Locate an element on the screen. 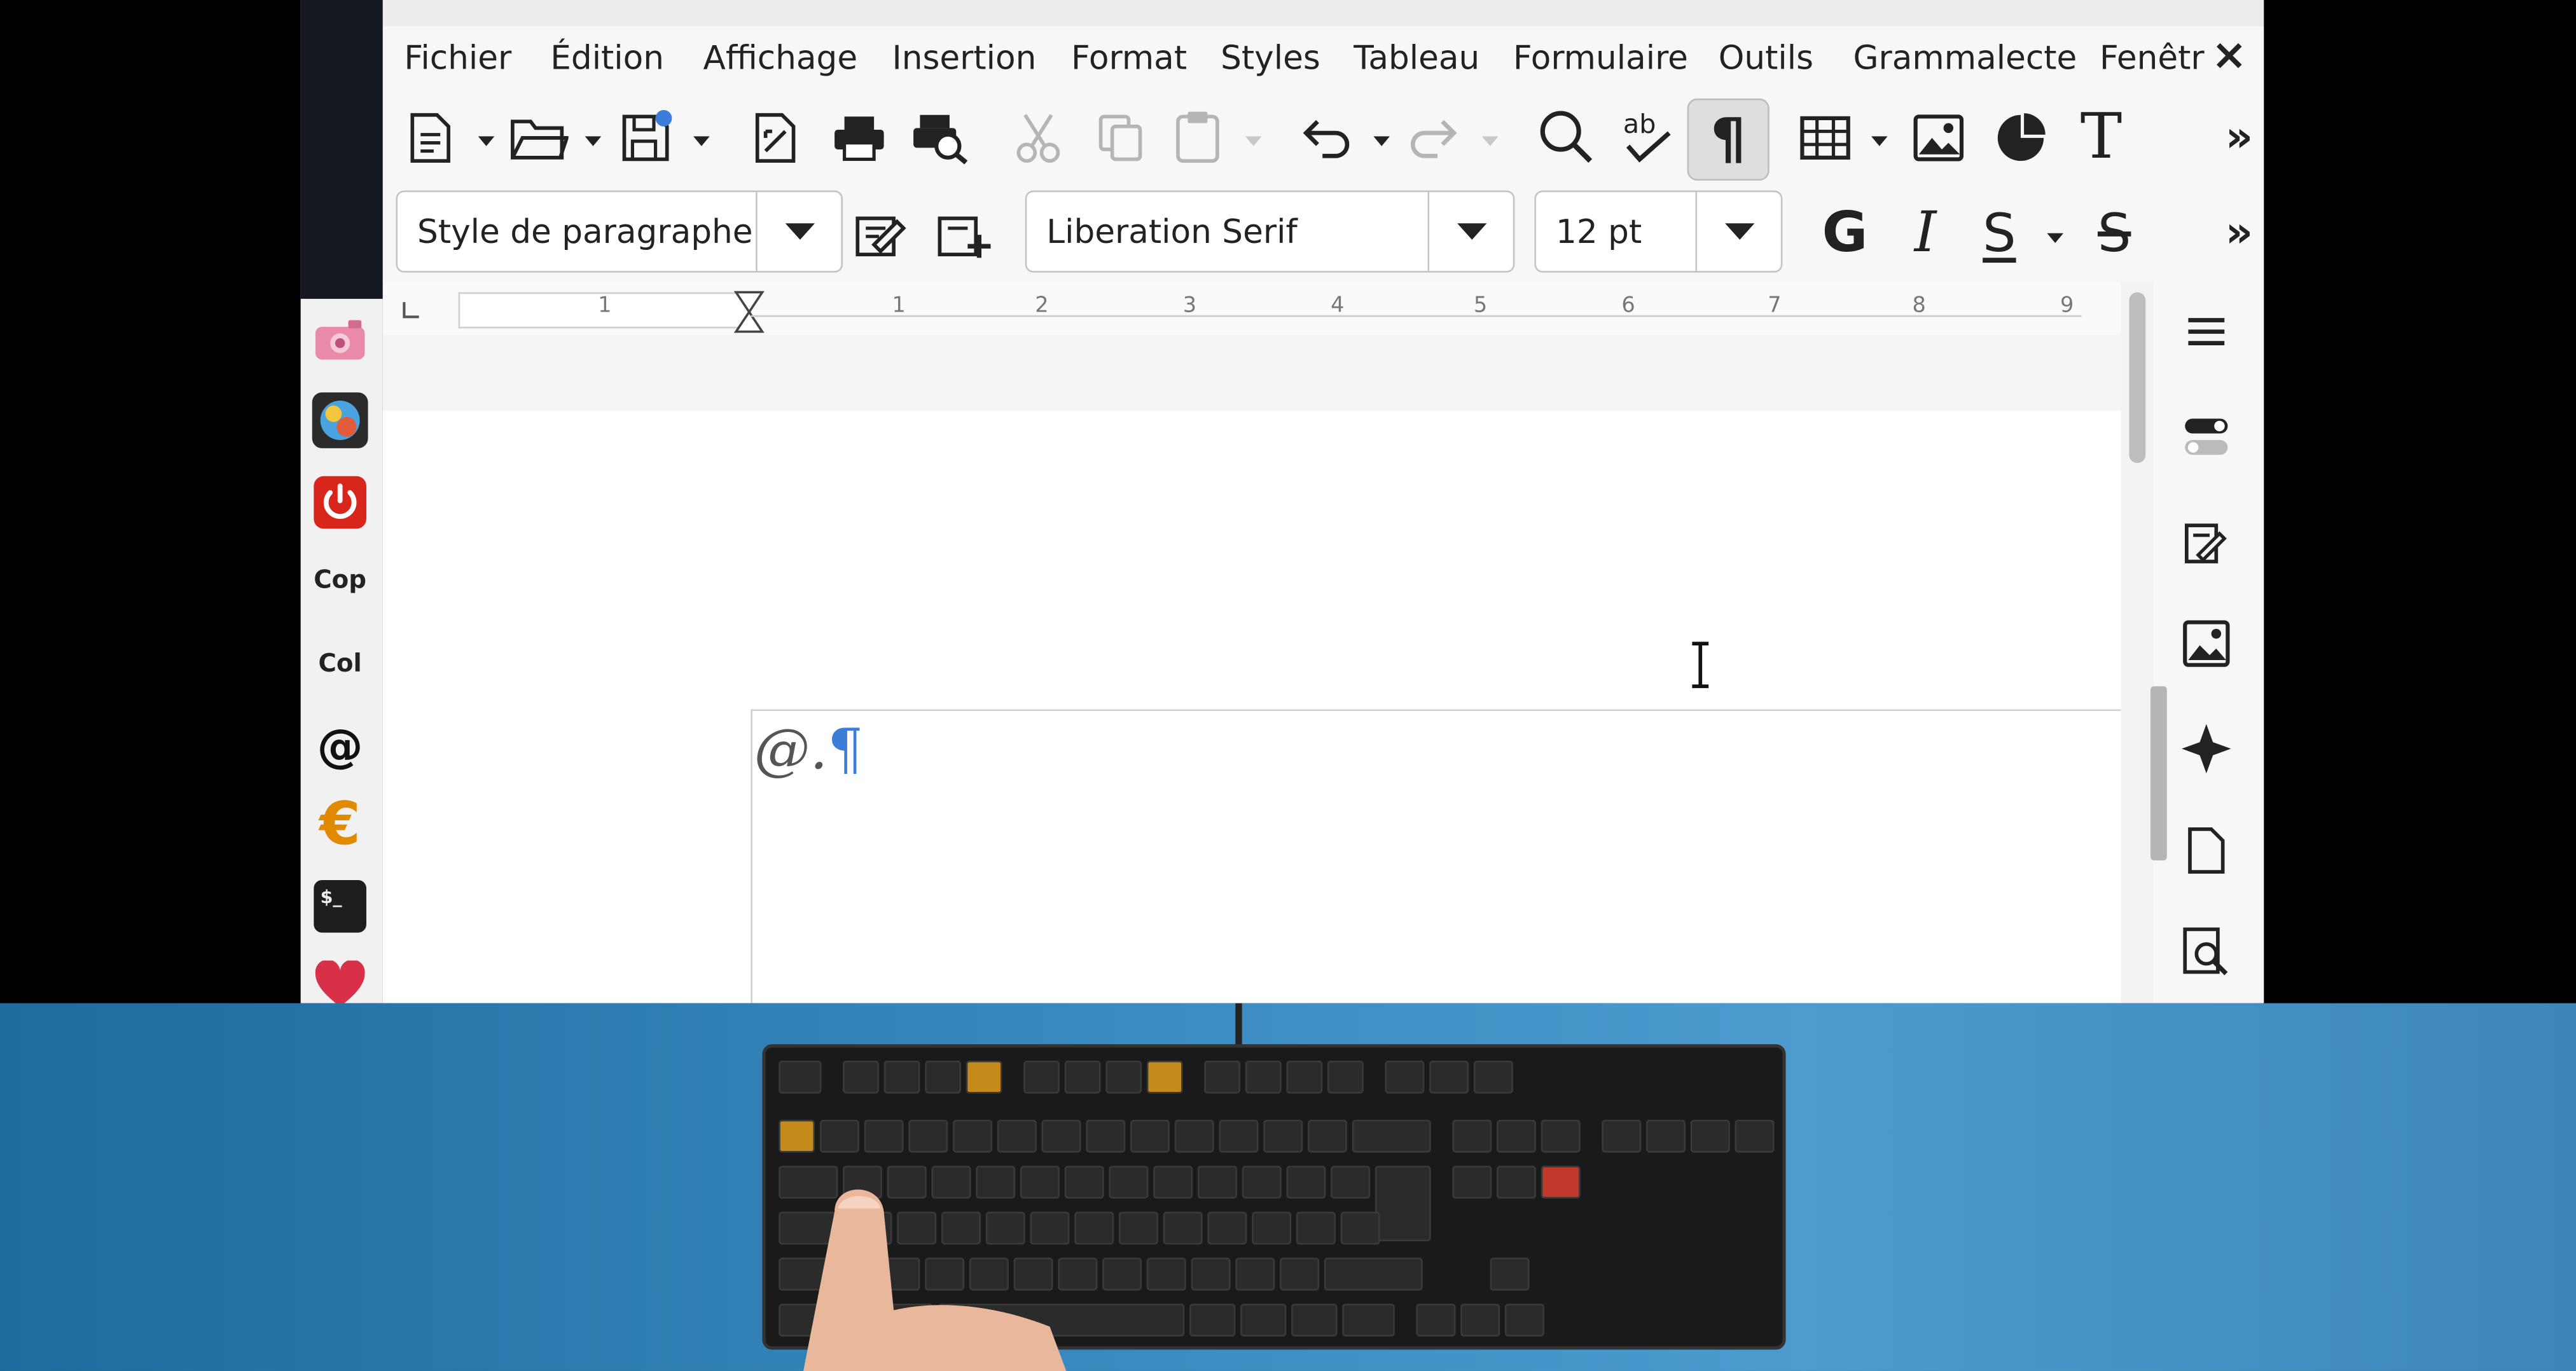 Image resolution: width=2576 pixels, height=1371 pixels. ruler-label: 2 is located at coordinates (1042, 306).